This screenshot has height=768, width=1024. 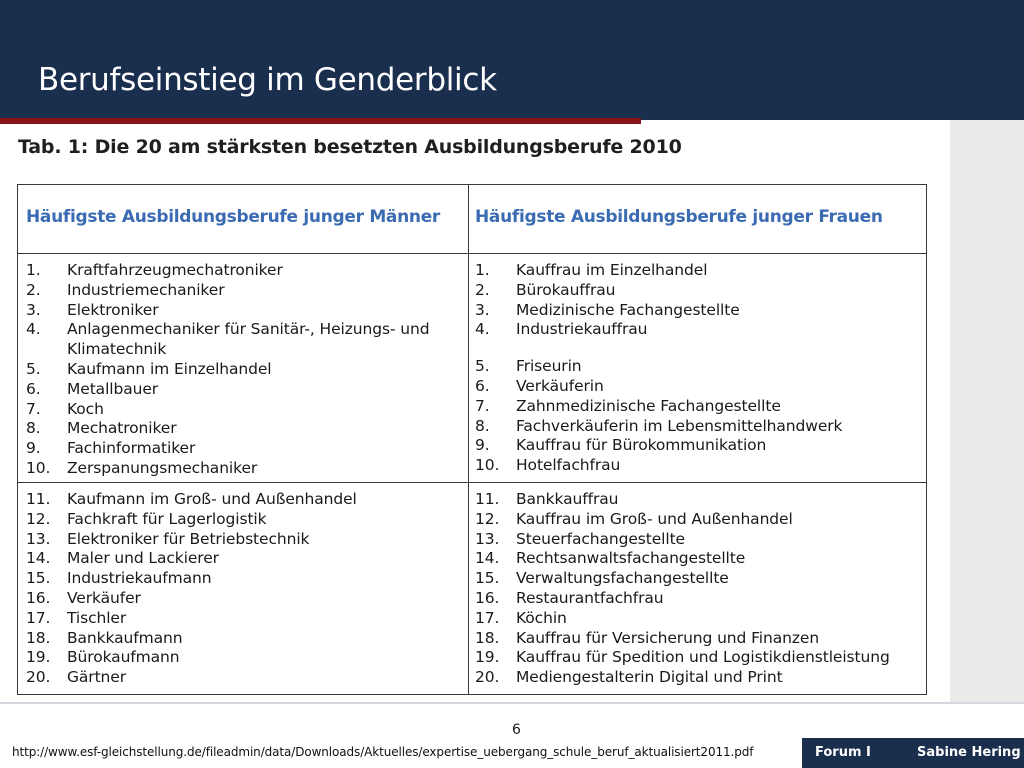 I want to click on occupation-label: Industriekaufmann, so click(x=139, y=578).